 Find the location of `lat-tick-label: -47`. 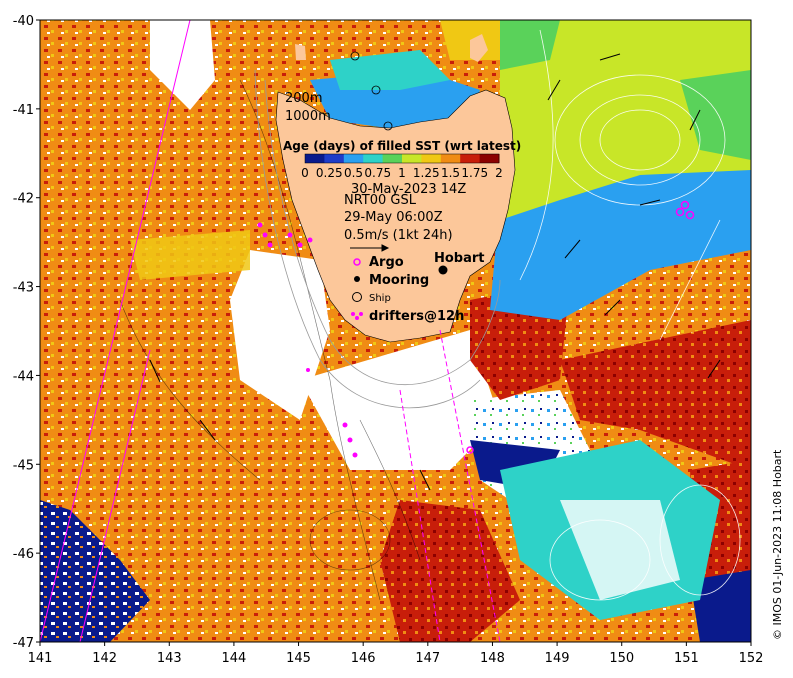

lat-tick-label: -47 is located at coordinates (23, 643).